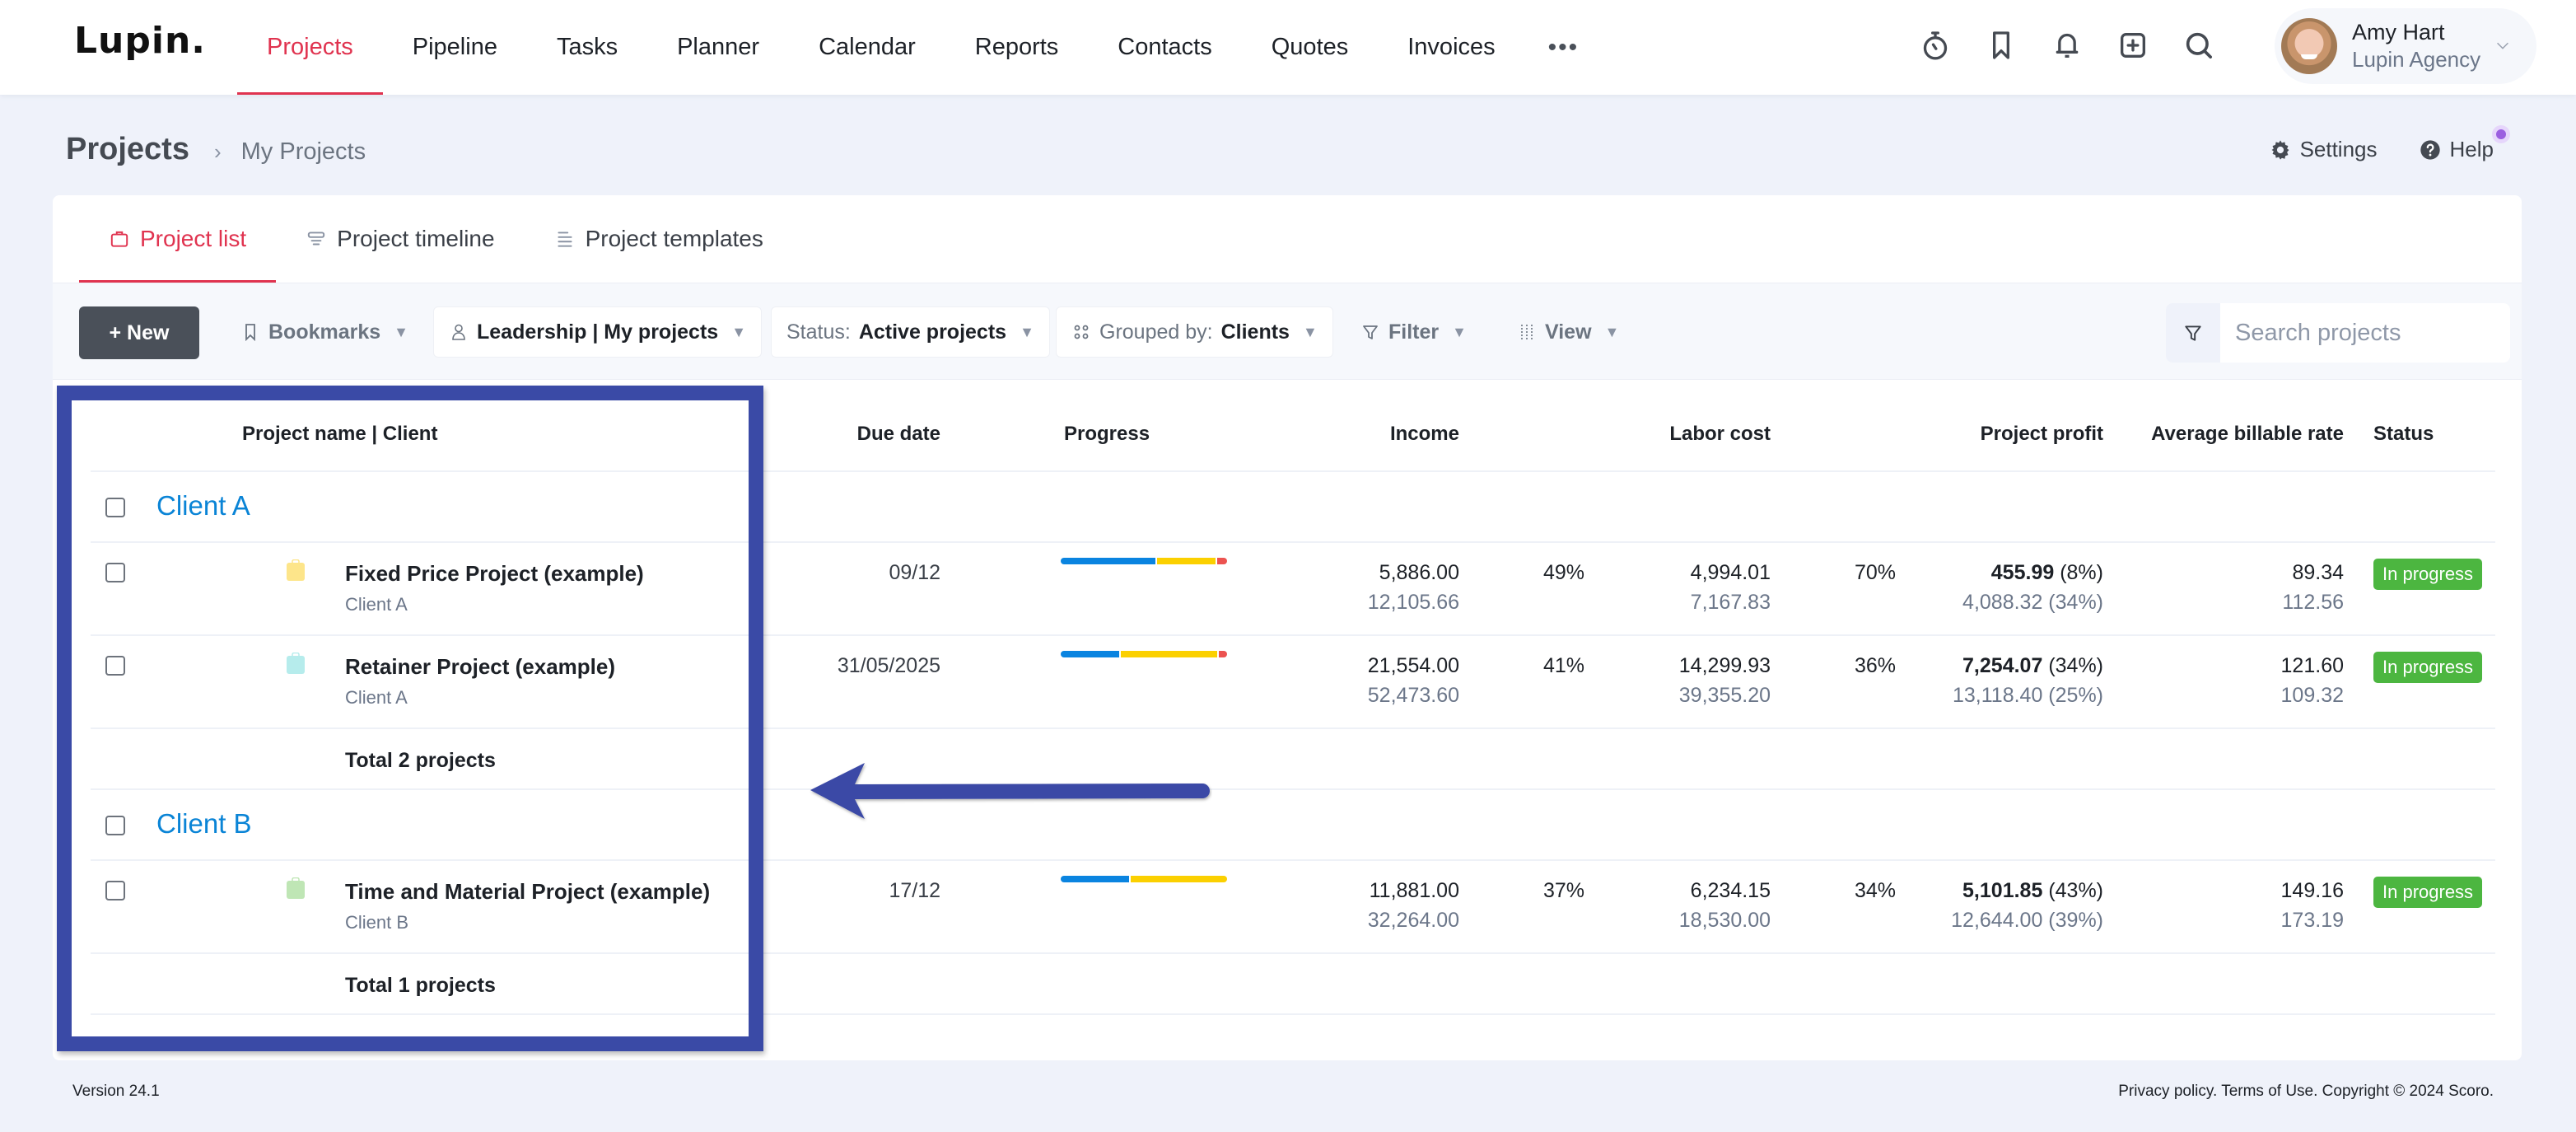 The width and height of the screenshot is (2576, 1132). What do you see at coordinates (296, 663) in the screenshot?
I see `project-bag-icon` at bounding box center [296, 663].